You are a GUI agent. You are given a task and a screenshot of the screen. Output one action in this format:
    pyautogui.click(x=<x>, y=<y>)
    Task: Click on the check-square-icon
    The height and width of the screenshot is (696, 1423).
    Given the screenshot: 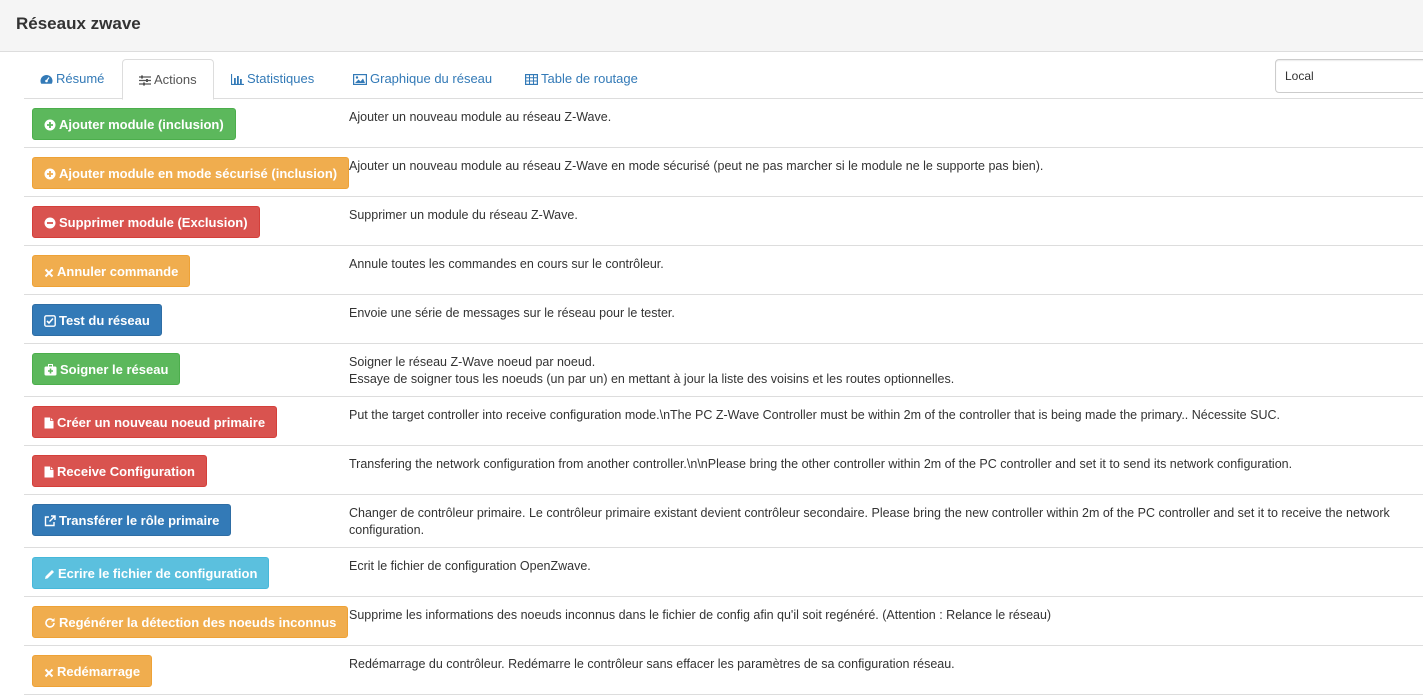 What is the action you would take?
    pyautogui.click(x=51, y=320)
    